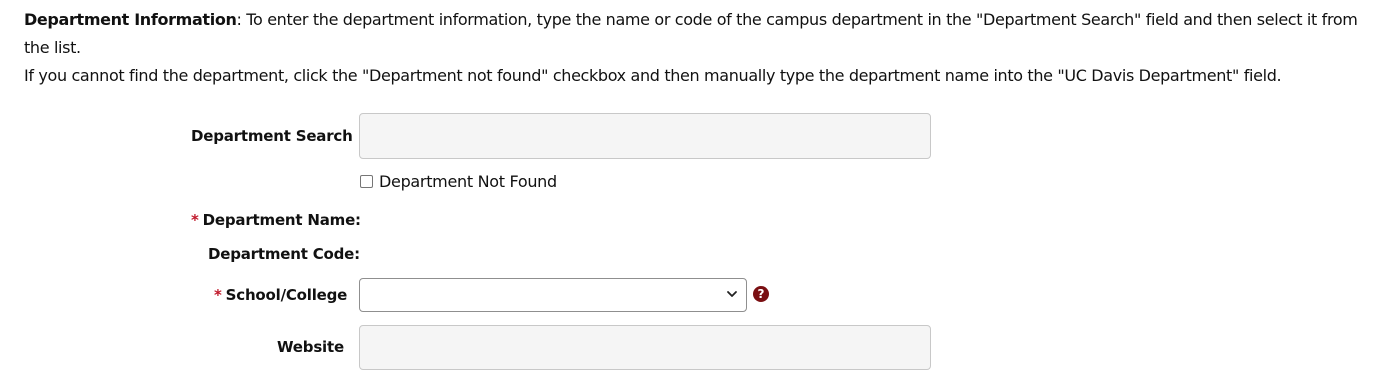 The width and height of the screenshot is (1377, 390). Describe the element at coordinates (281, 220) in the screenshot. I see `department-name-label-text: Department Name:` at that location.